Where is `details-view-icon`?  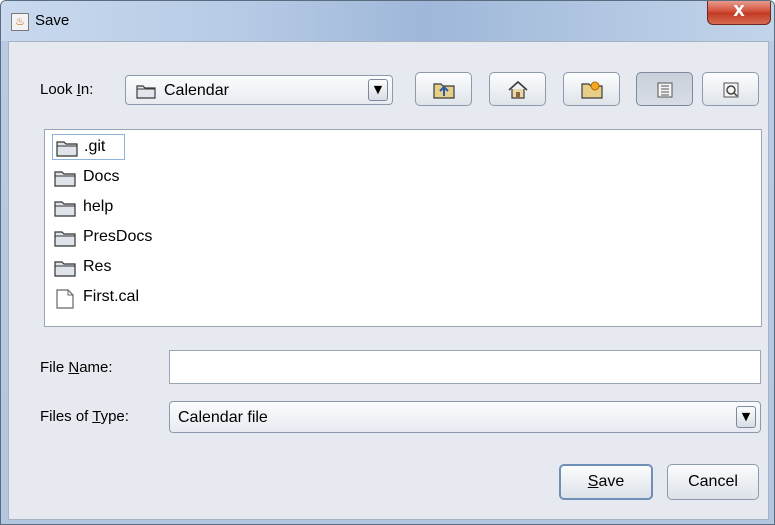 details-view-icon is located at coordinates (731, 90).